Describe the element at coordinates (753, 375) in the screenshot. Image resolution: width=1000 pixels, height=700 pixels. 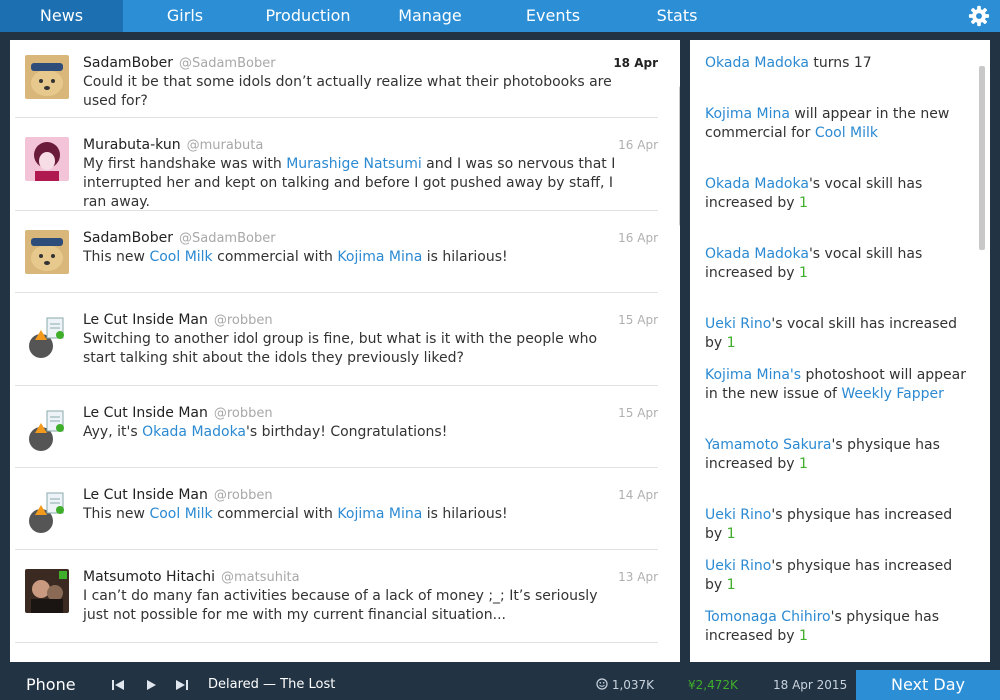
I see `idol-link: Kojima Mina's` at that location.